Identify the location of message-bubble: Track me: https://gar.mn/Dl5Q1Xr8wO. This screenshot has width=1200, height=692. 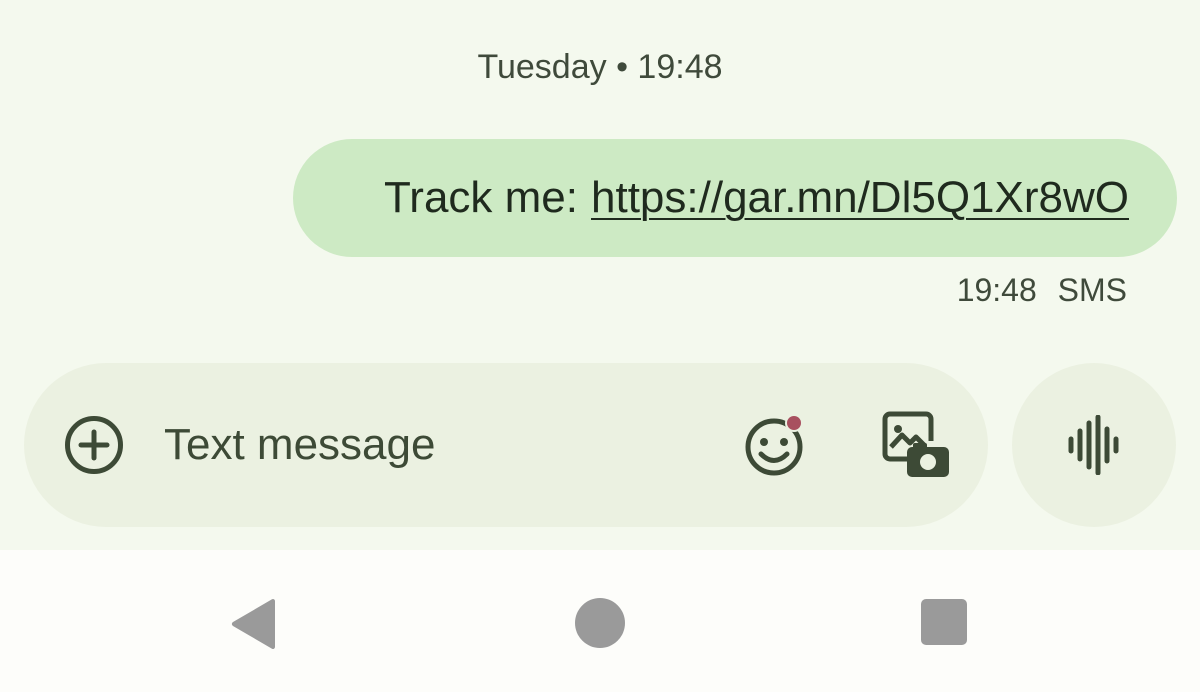
(735, 198).